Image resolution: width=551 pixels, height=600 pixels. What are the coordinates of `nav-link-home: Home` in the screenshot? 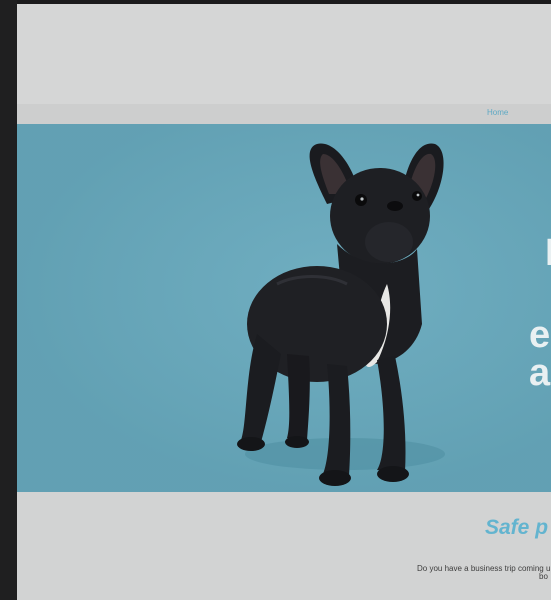 It's located at (497, 112).